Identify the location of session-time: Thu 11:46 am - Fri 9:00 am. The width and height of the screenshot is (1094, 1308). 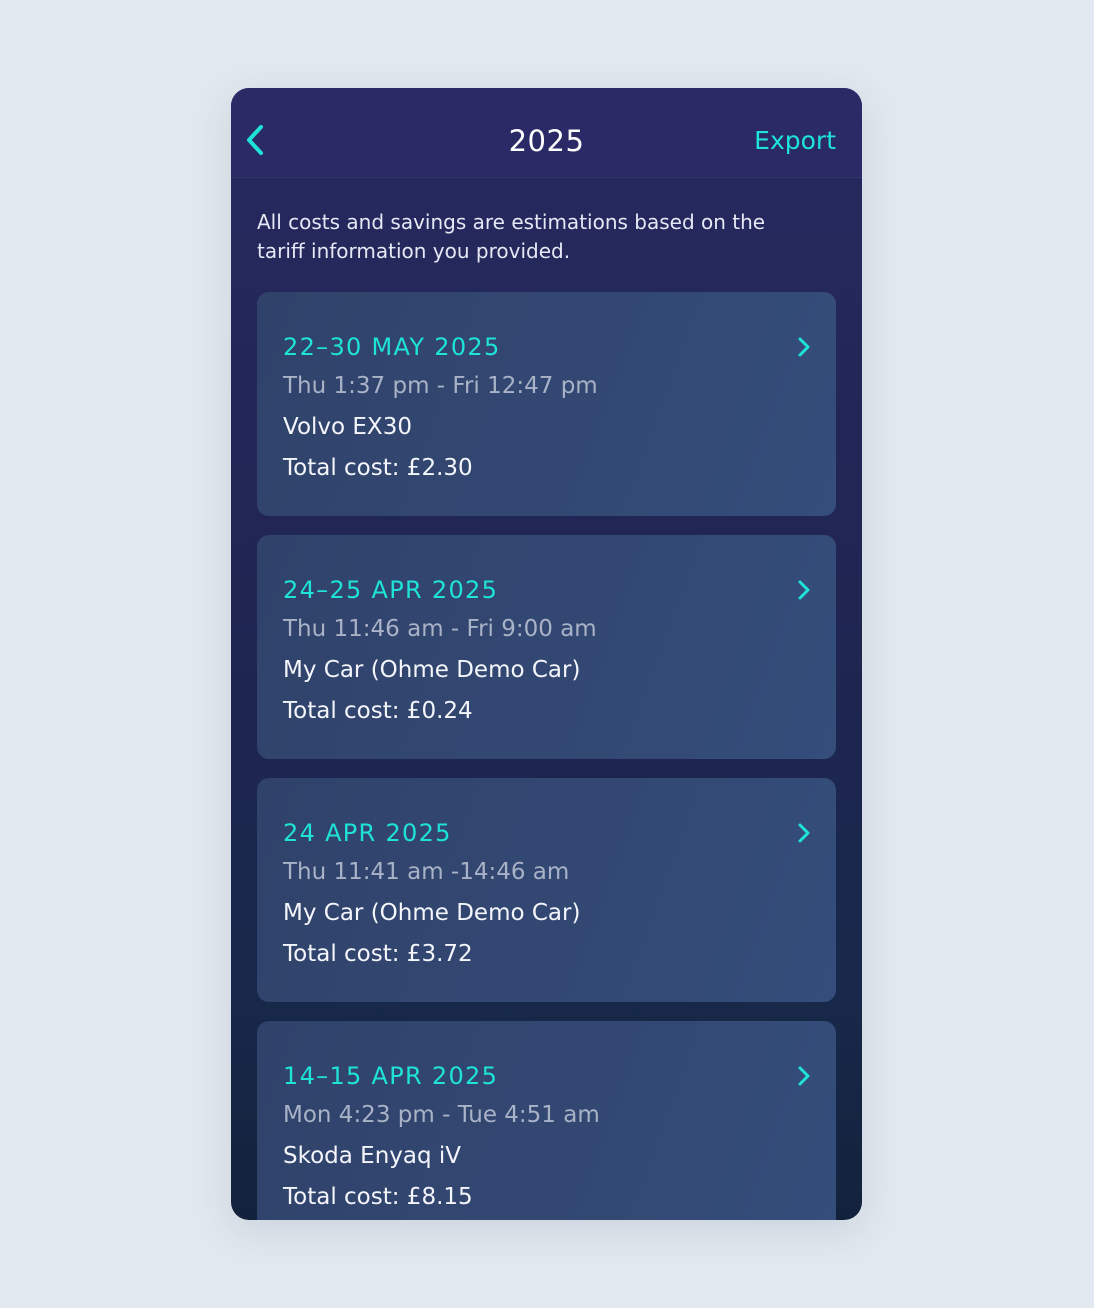
(440, 629).